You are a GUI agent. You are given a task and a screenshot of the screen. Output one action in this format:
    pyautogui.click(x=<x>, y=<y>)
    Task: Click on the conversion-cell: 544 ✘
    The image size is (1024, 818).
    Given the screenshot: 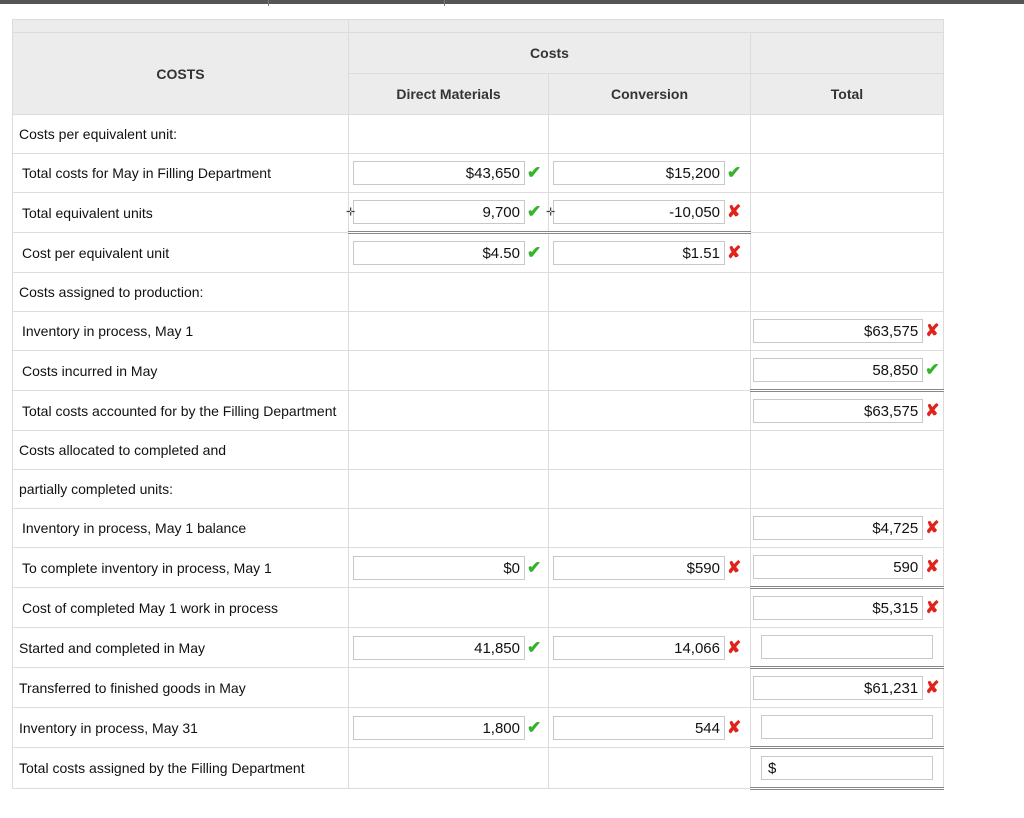 What is the action you would take?
    pyautogui.click(x=649, y=727)
    